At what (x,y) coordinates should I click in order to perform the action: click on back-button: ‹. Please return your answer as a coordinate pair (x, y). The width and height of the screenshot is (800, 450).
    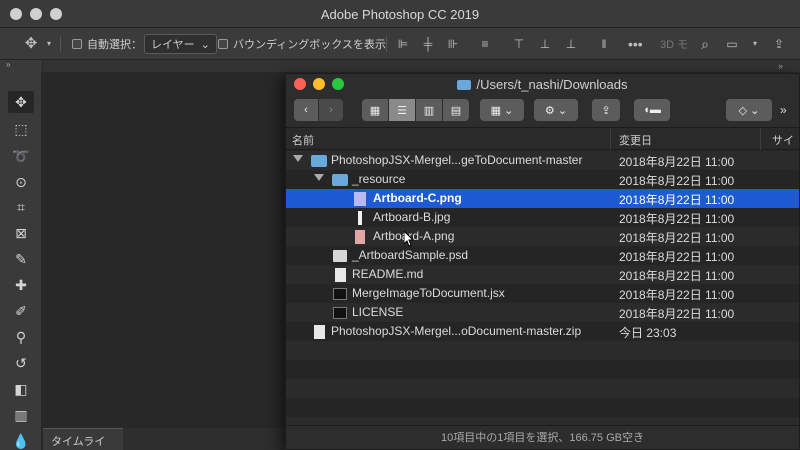
    Looking at the image, I should click on (306, 110).